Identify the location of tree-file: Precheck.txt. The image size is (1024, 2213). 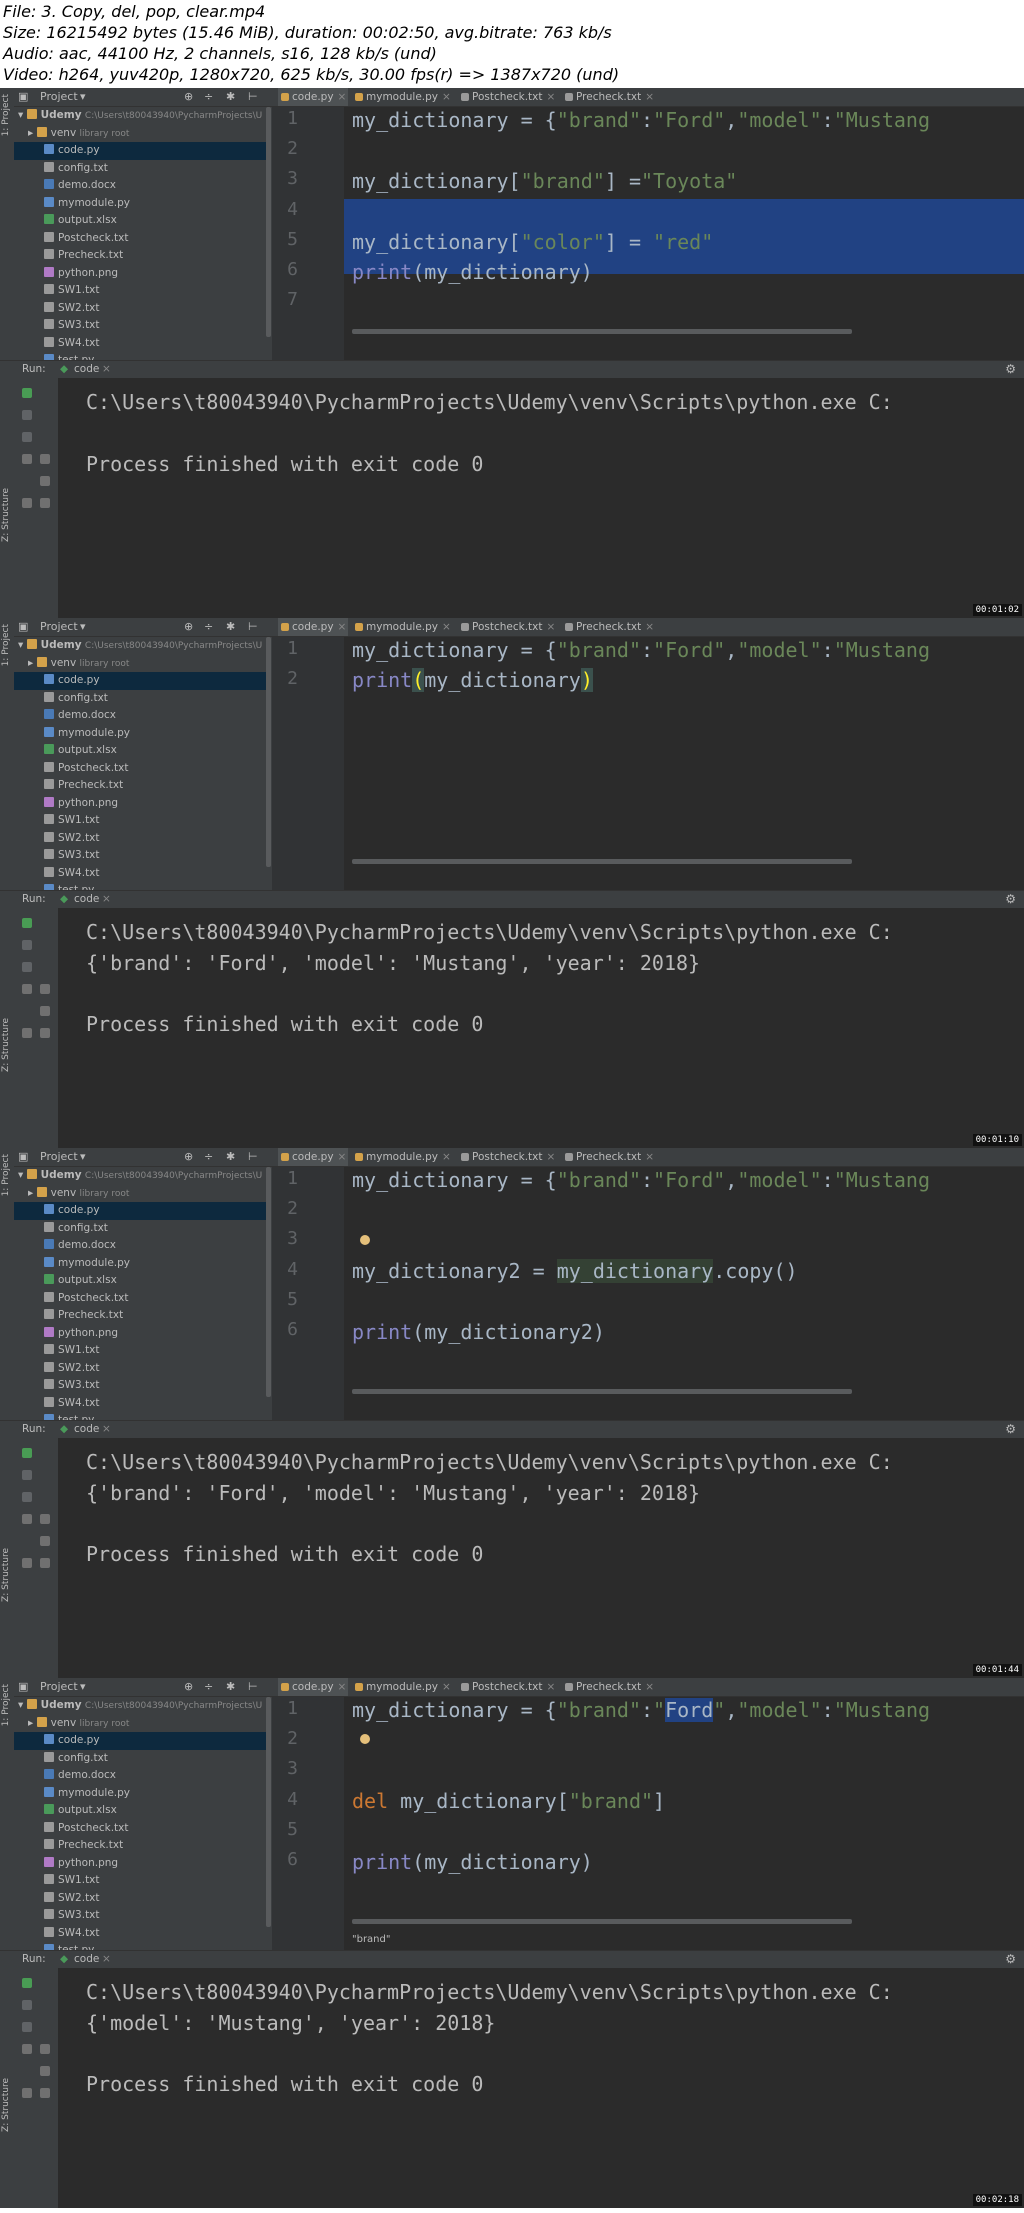
(140, 786).